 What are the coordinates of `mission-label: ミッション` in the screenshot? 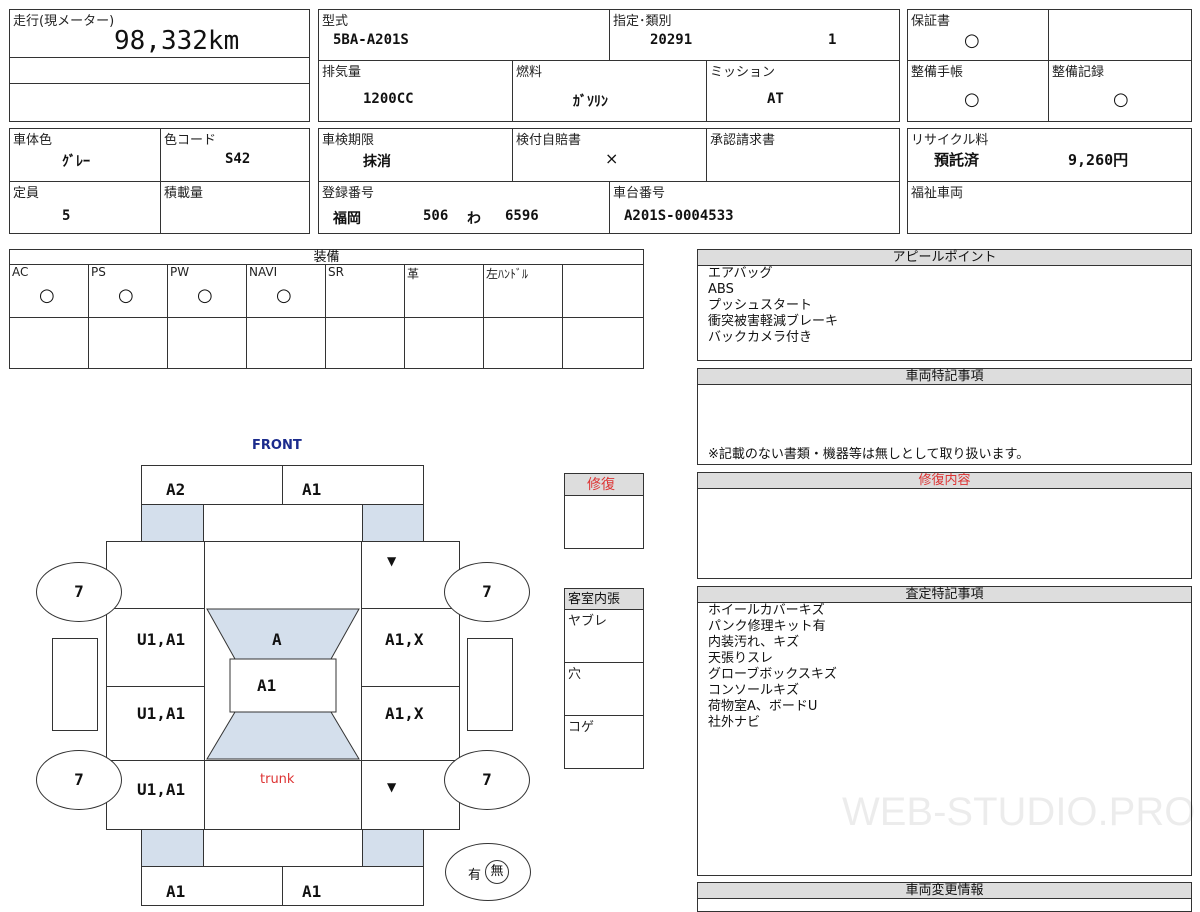 It's located at (743, 72).